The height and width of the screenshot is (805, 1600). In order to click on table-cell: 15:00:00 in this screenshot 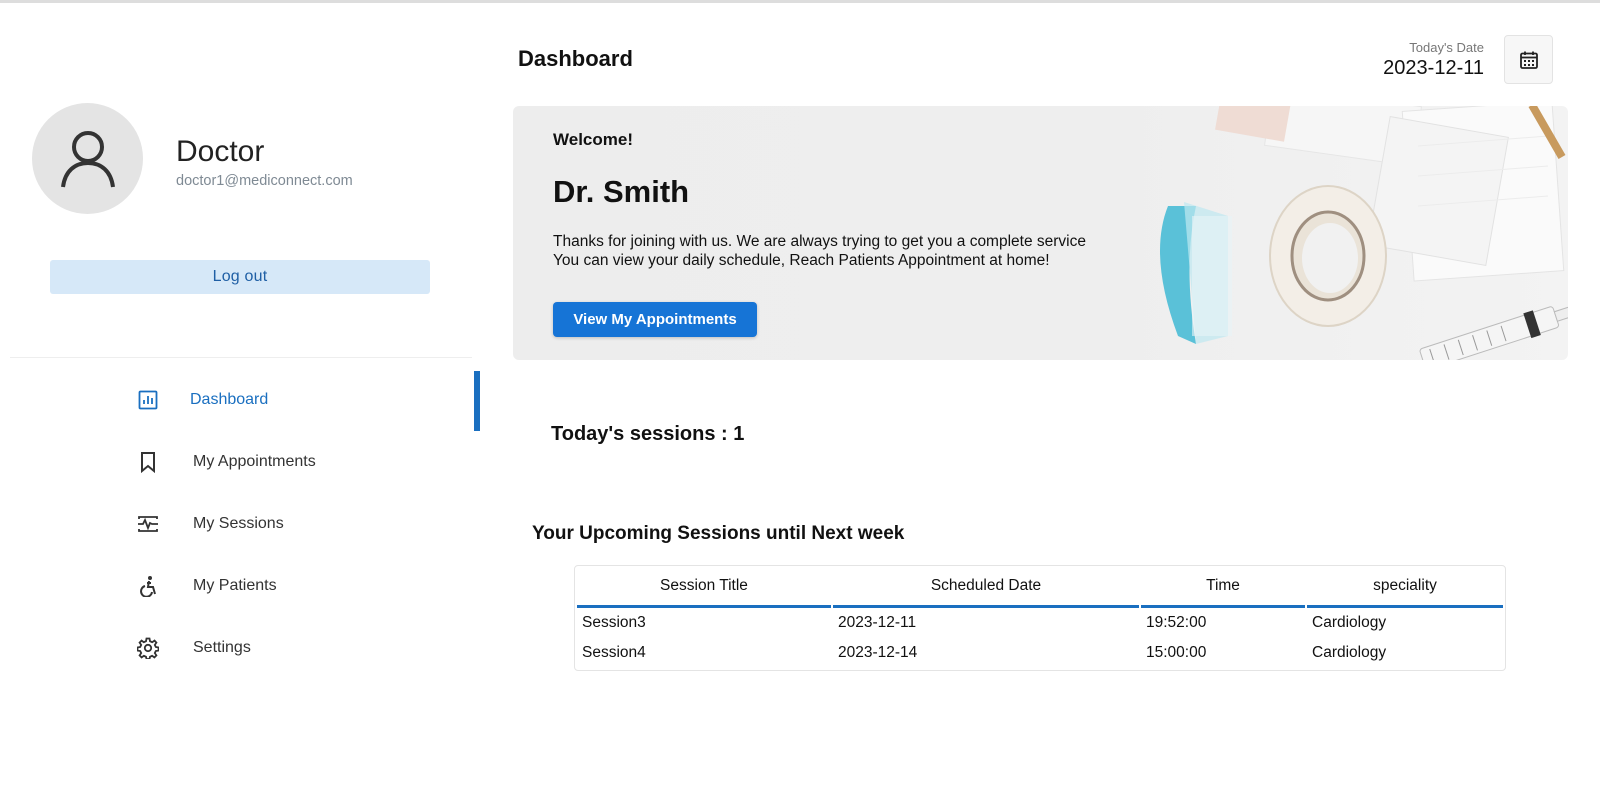, I will do `click(1176, 652)`.